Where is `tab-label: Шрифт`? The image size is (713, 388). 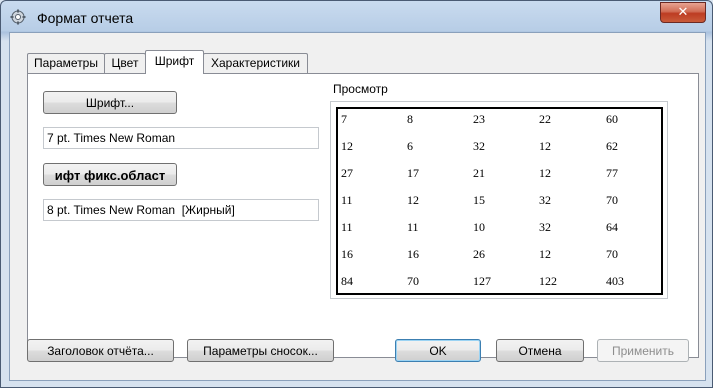
tab-label: Шрифт is located at coordinates (174, 61).